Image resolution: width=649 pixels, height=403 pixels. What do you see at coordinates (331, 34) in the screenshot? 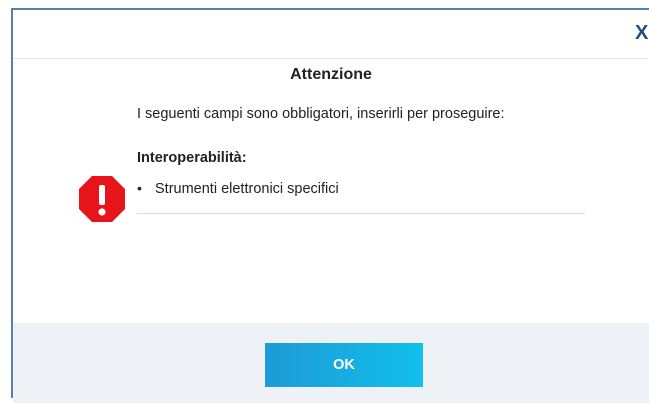
I see `dialog-header: X` at bounding box center [331, 34].